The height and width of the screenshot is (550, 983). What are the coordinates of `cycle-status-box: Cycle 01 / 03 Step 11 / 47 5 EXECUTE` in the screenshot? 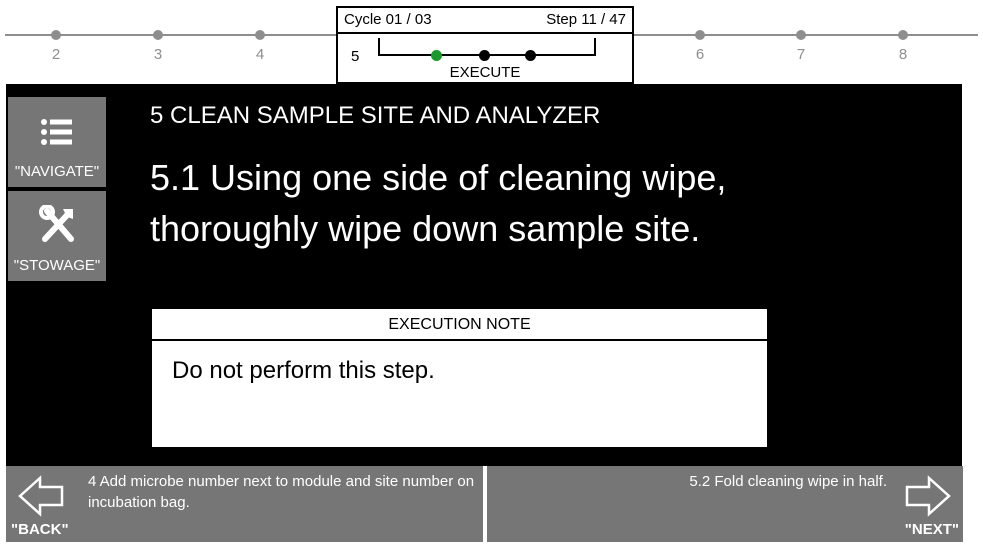 It's located at (485, 45).